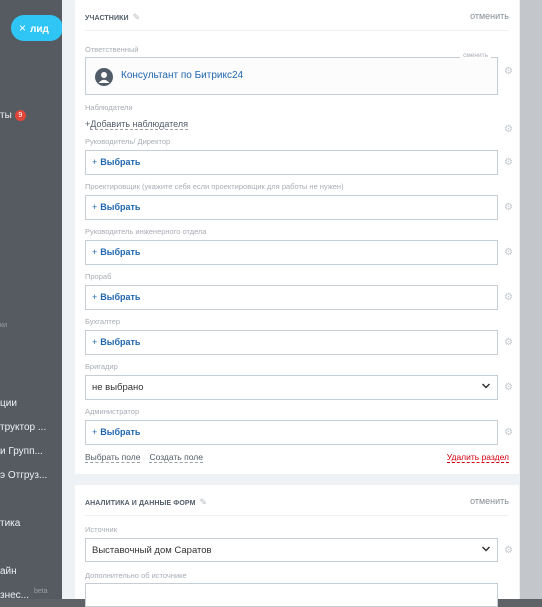 The width and height of the screenshot is (542, 607). I want to click on section-title: УЧАСТНИКИ ✎, so click(113, 17).